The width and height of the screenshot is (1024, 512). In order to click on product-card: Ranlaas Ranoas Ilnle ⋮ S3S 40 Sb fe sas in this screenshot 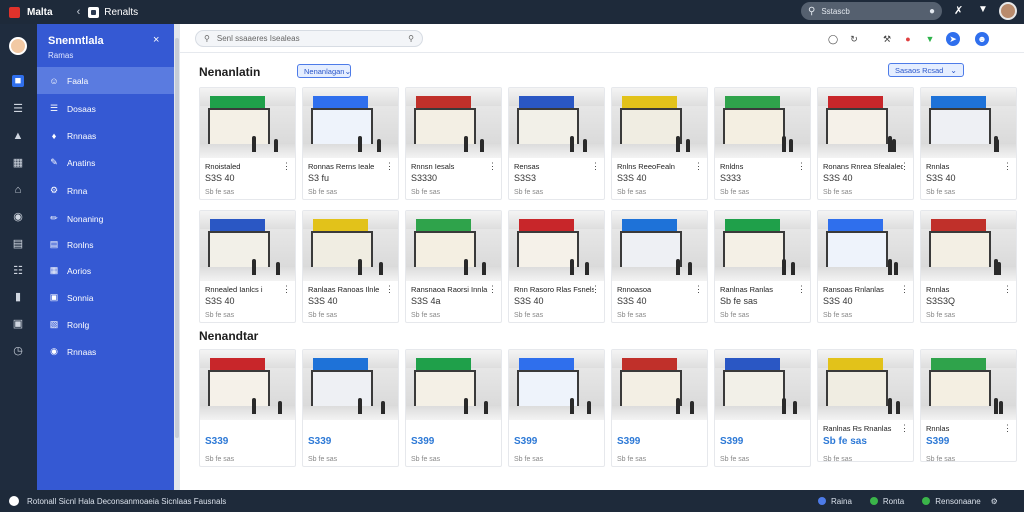, I will do `click(350, 266)`.